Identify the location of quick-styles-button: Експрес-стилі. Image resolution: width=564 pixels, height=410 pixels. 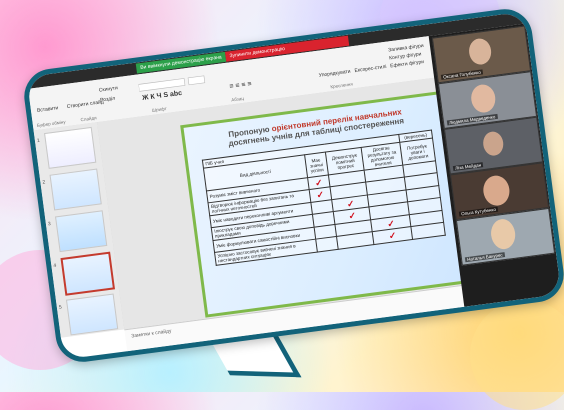
(370, 69).